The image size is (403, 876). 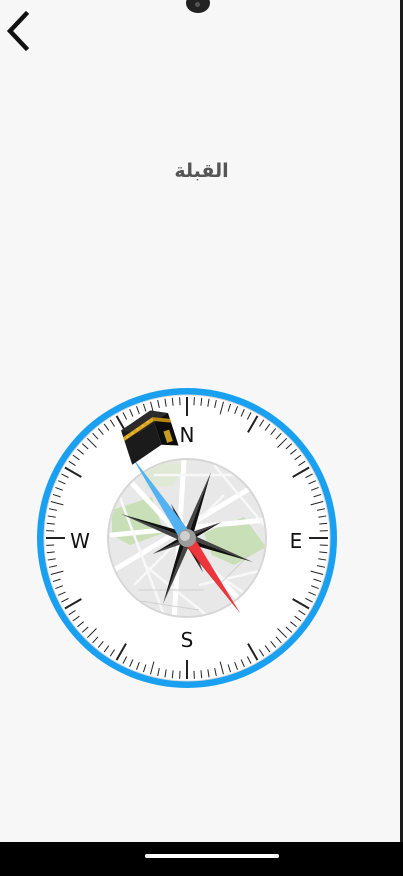 I want to click on page-title: القبلة, so click(x=201, y=171).